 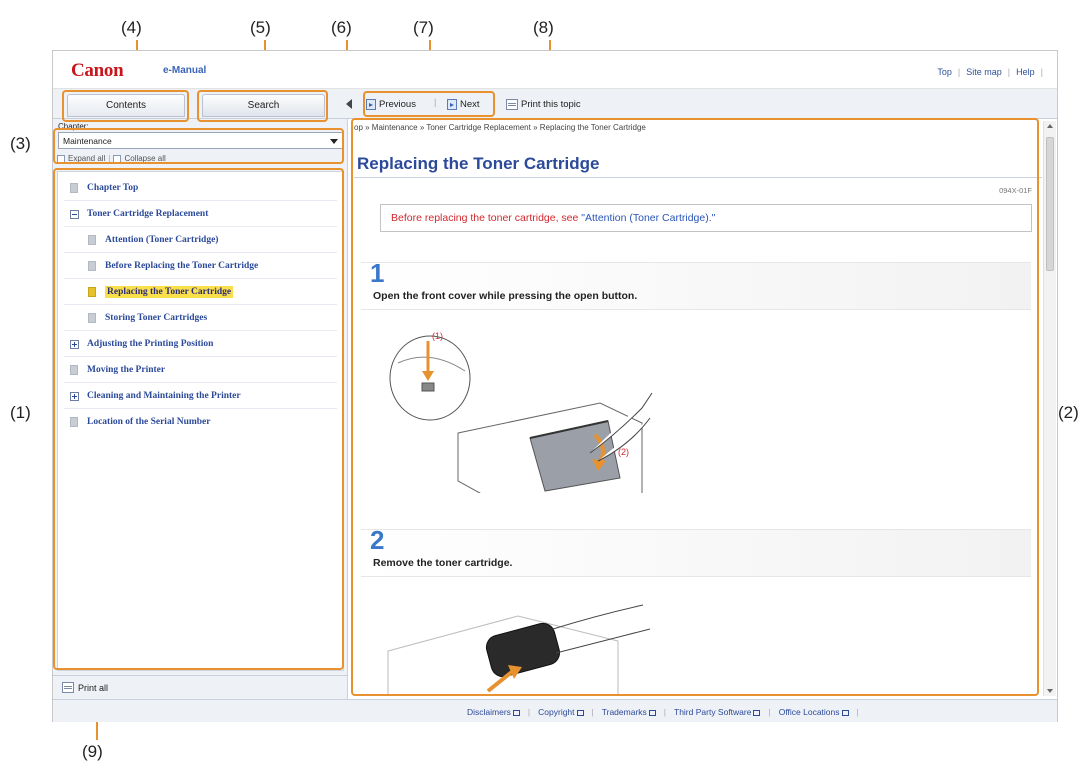 What do you see at coordinates (198, 146) in the screenshot?
I see `highlight-chapter-select` at bounding box center [198, 146].